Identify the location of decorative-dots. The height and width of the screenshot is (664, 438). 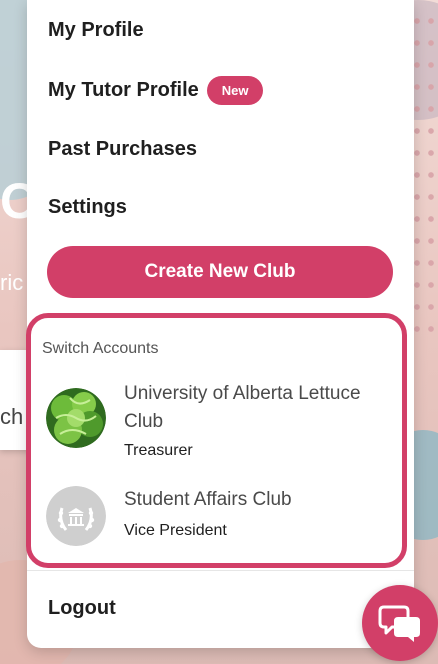
(424, 175).